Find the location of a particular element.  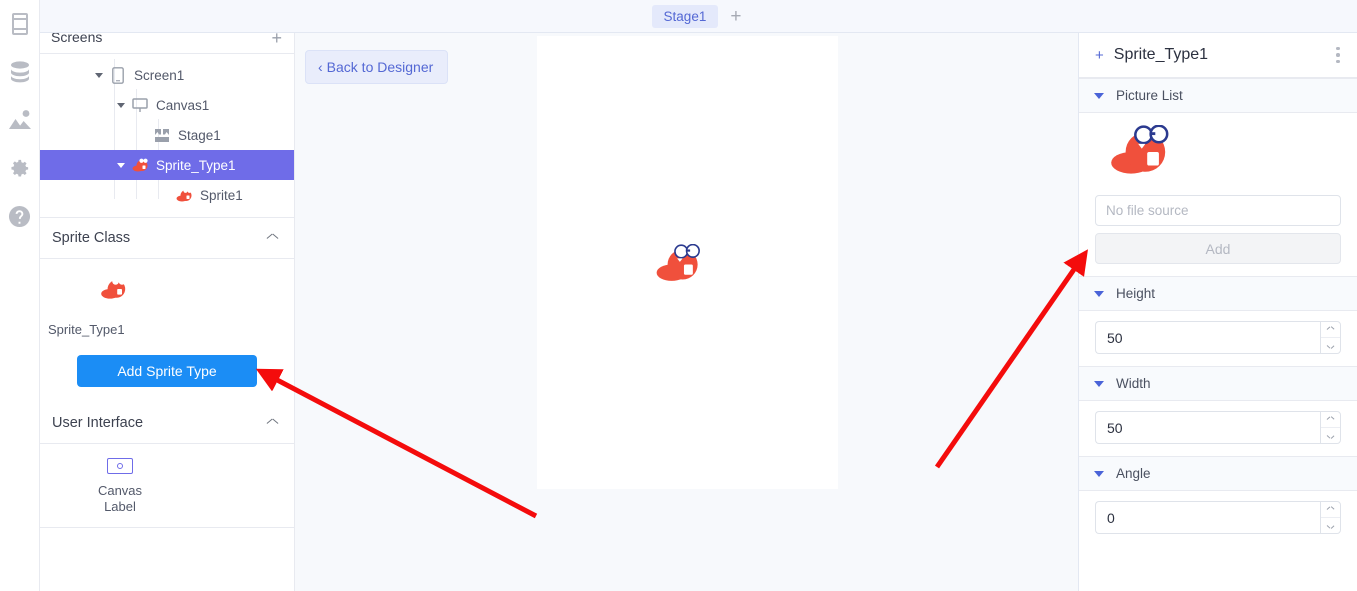

user-interface-palette: Canvas Label is located at coordinates (167, 486).